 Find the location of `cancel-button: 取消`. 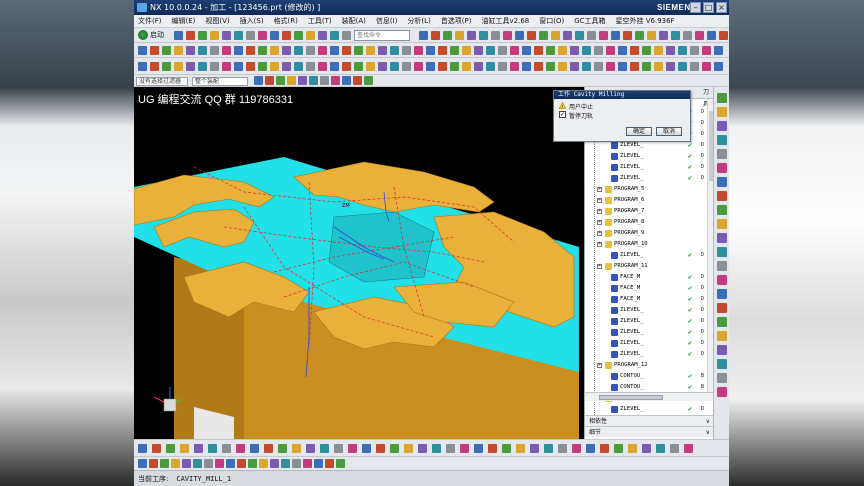

cancel-button: 取消 is located at coordinates (669, 131).